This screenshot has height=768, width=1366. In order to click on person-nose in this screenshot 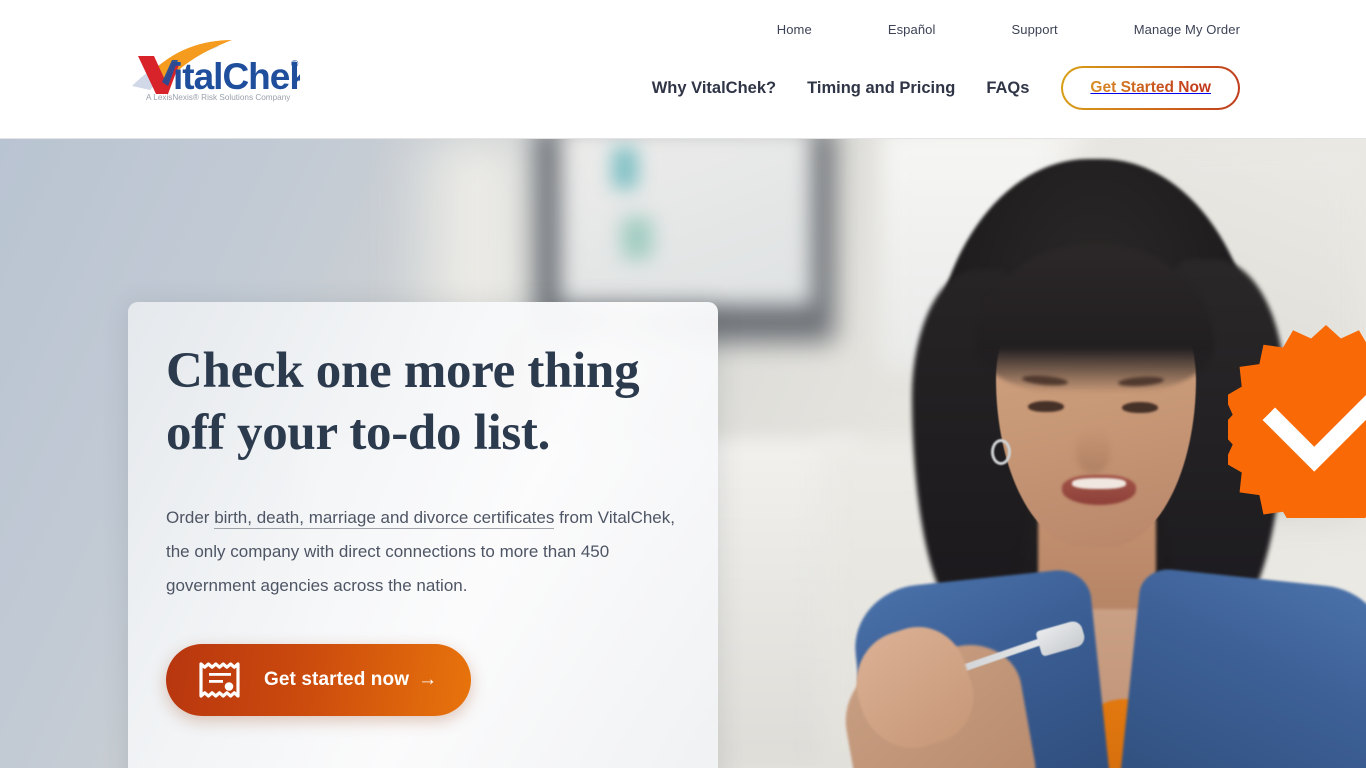, I will do `click(1093, 451)`.